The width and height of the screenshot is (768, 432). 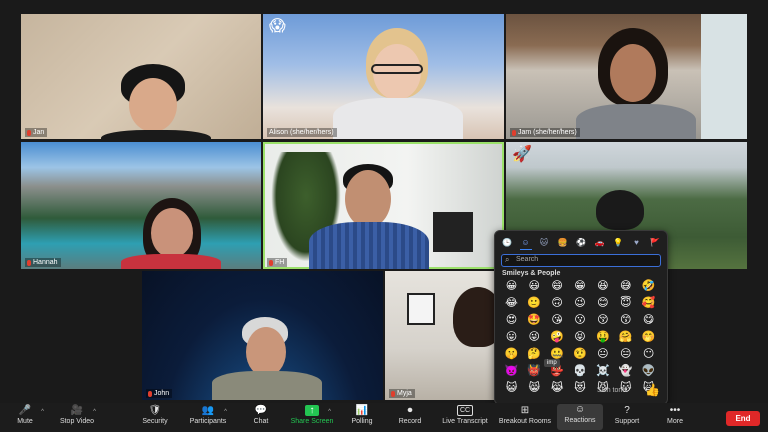 What do you see at coordinates (159, 393) in the screenshot?
I see `participant-name-label: John` at bounding box center [159, 393].